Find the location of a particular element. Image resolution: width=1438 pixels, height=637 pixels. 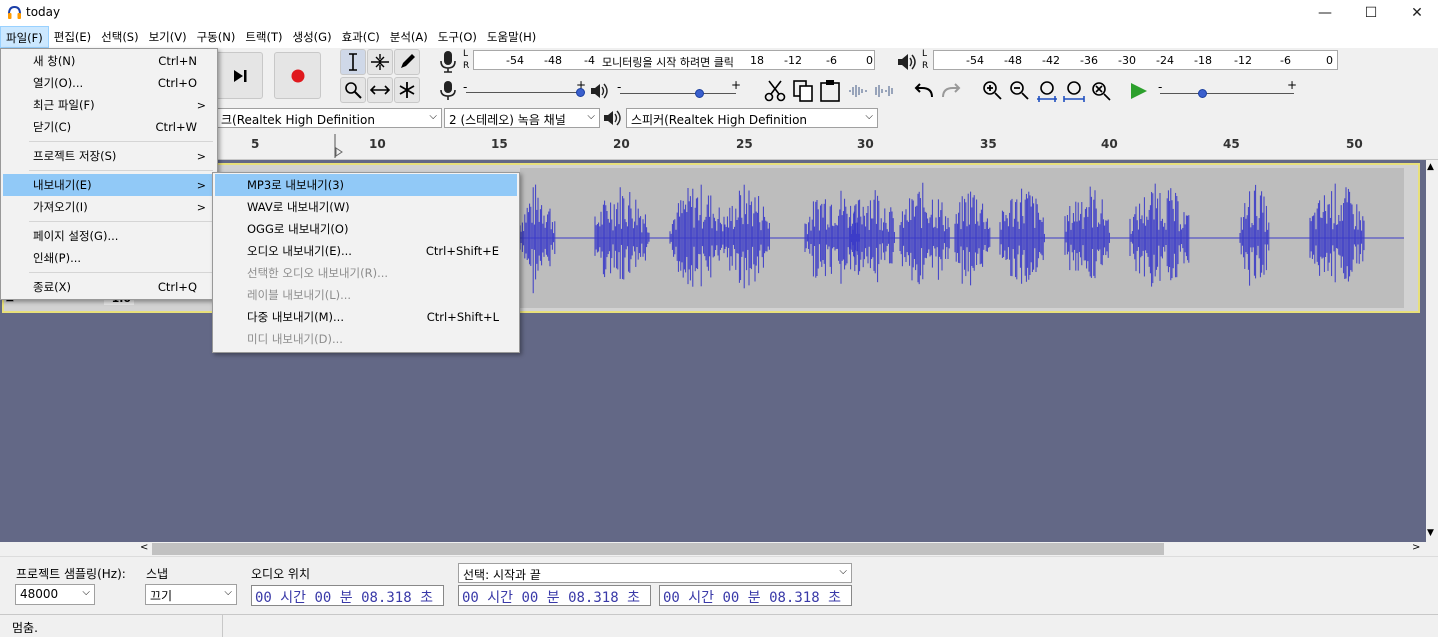

multi-tool-button is located at coordinates (407, 90).